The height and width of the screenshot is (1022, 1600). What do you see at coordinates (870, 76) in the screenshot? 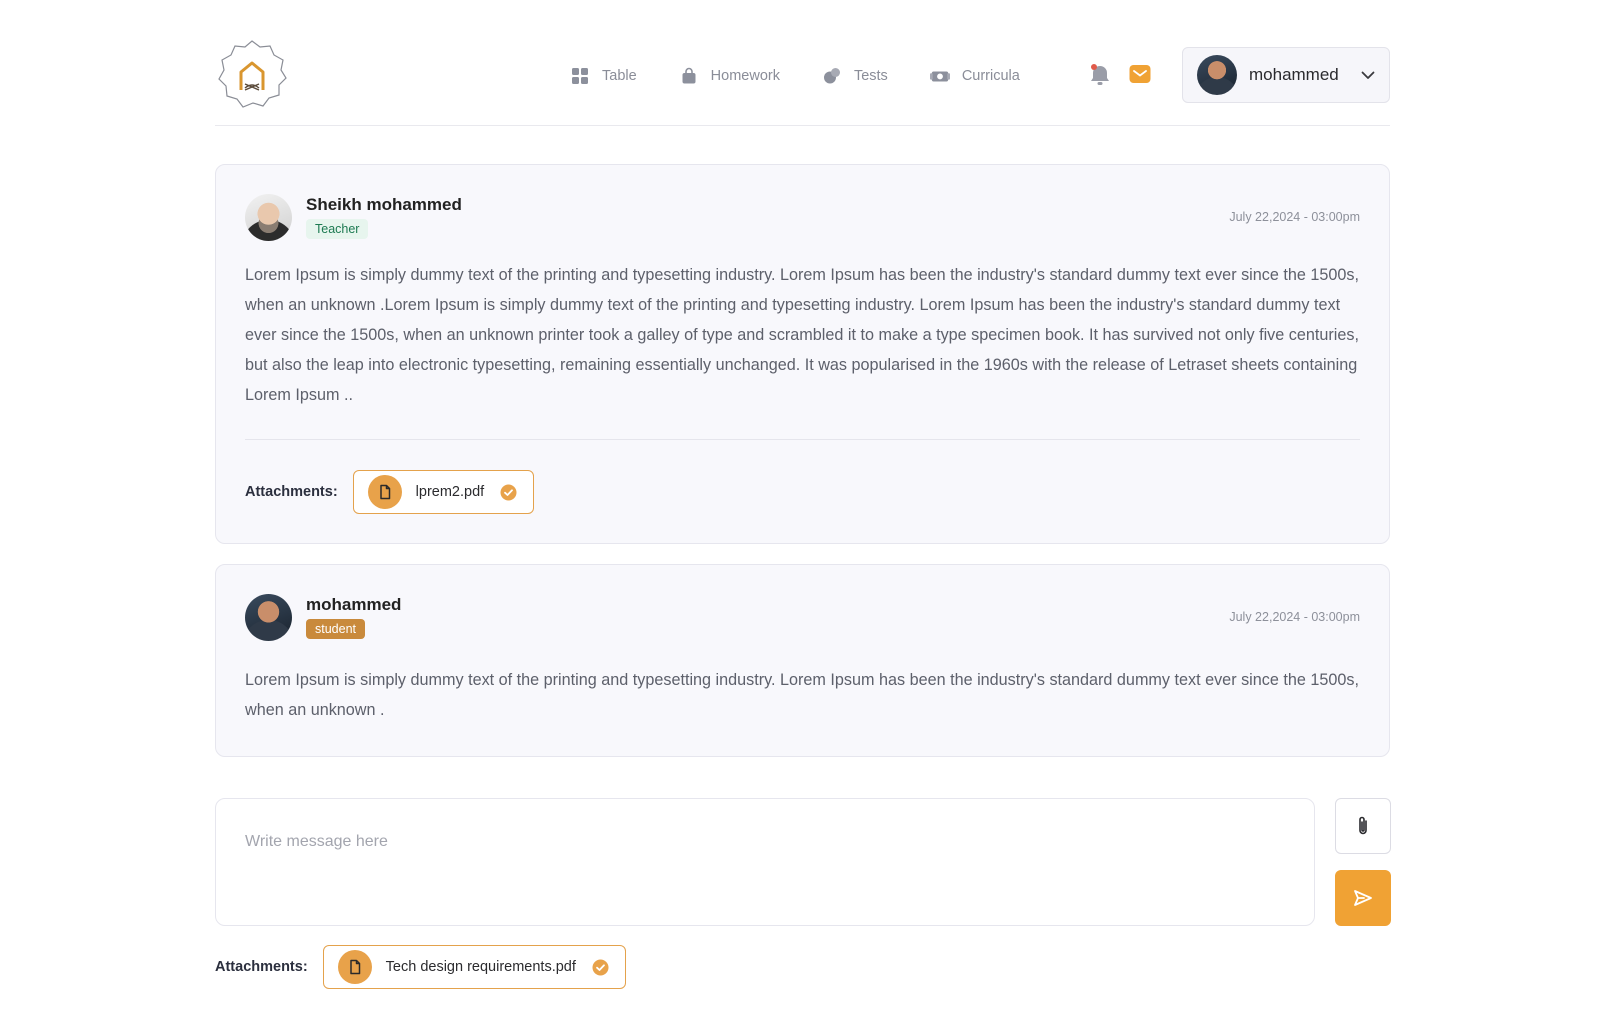
I see `nav-item-label: Tests` at bounding box center [870, 76].